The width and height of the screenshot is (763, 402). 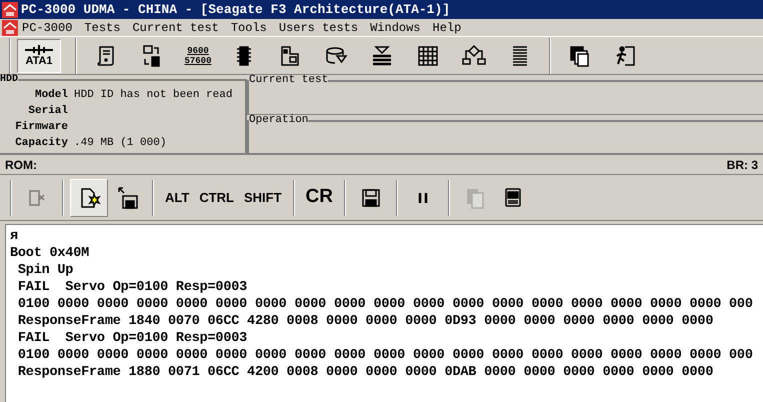 I want to click on menu-item: Windows, so click(x=395, y=27).